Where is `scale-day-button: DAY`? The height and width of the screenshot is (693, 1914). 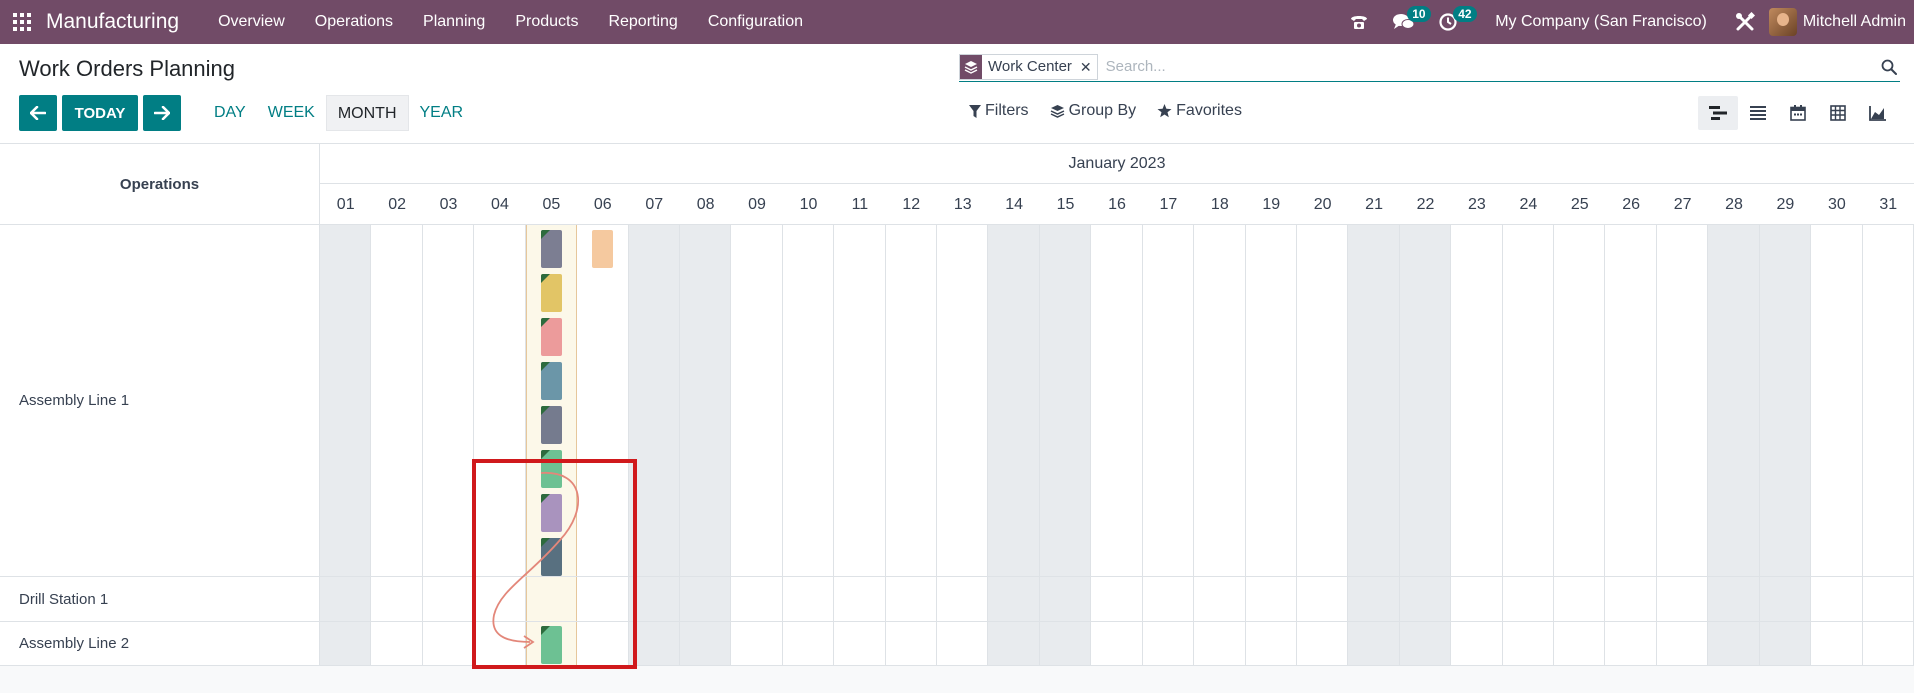
scale-day-button: DAY is located at coordinates (230, 113).